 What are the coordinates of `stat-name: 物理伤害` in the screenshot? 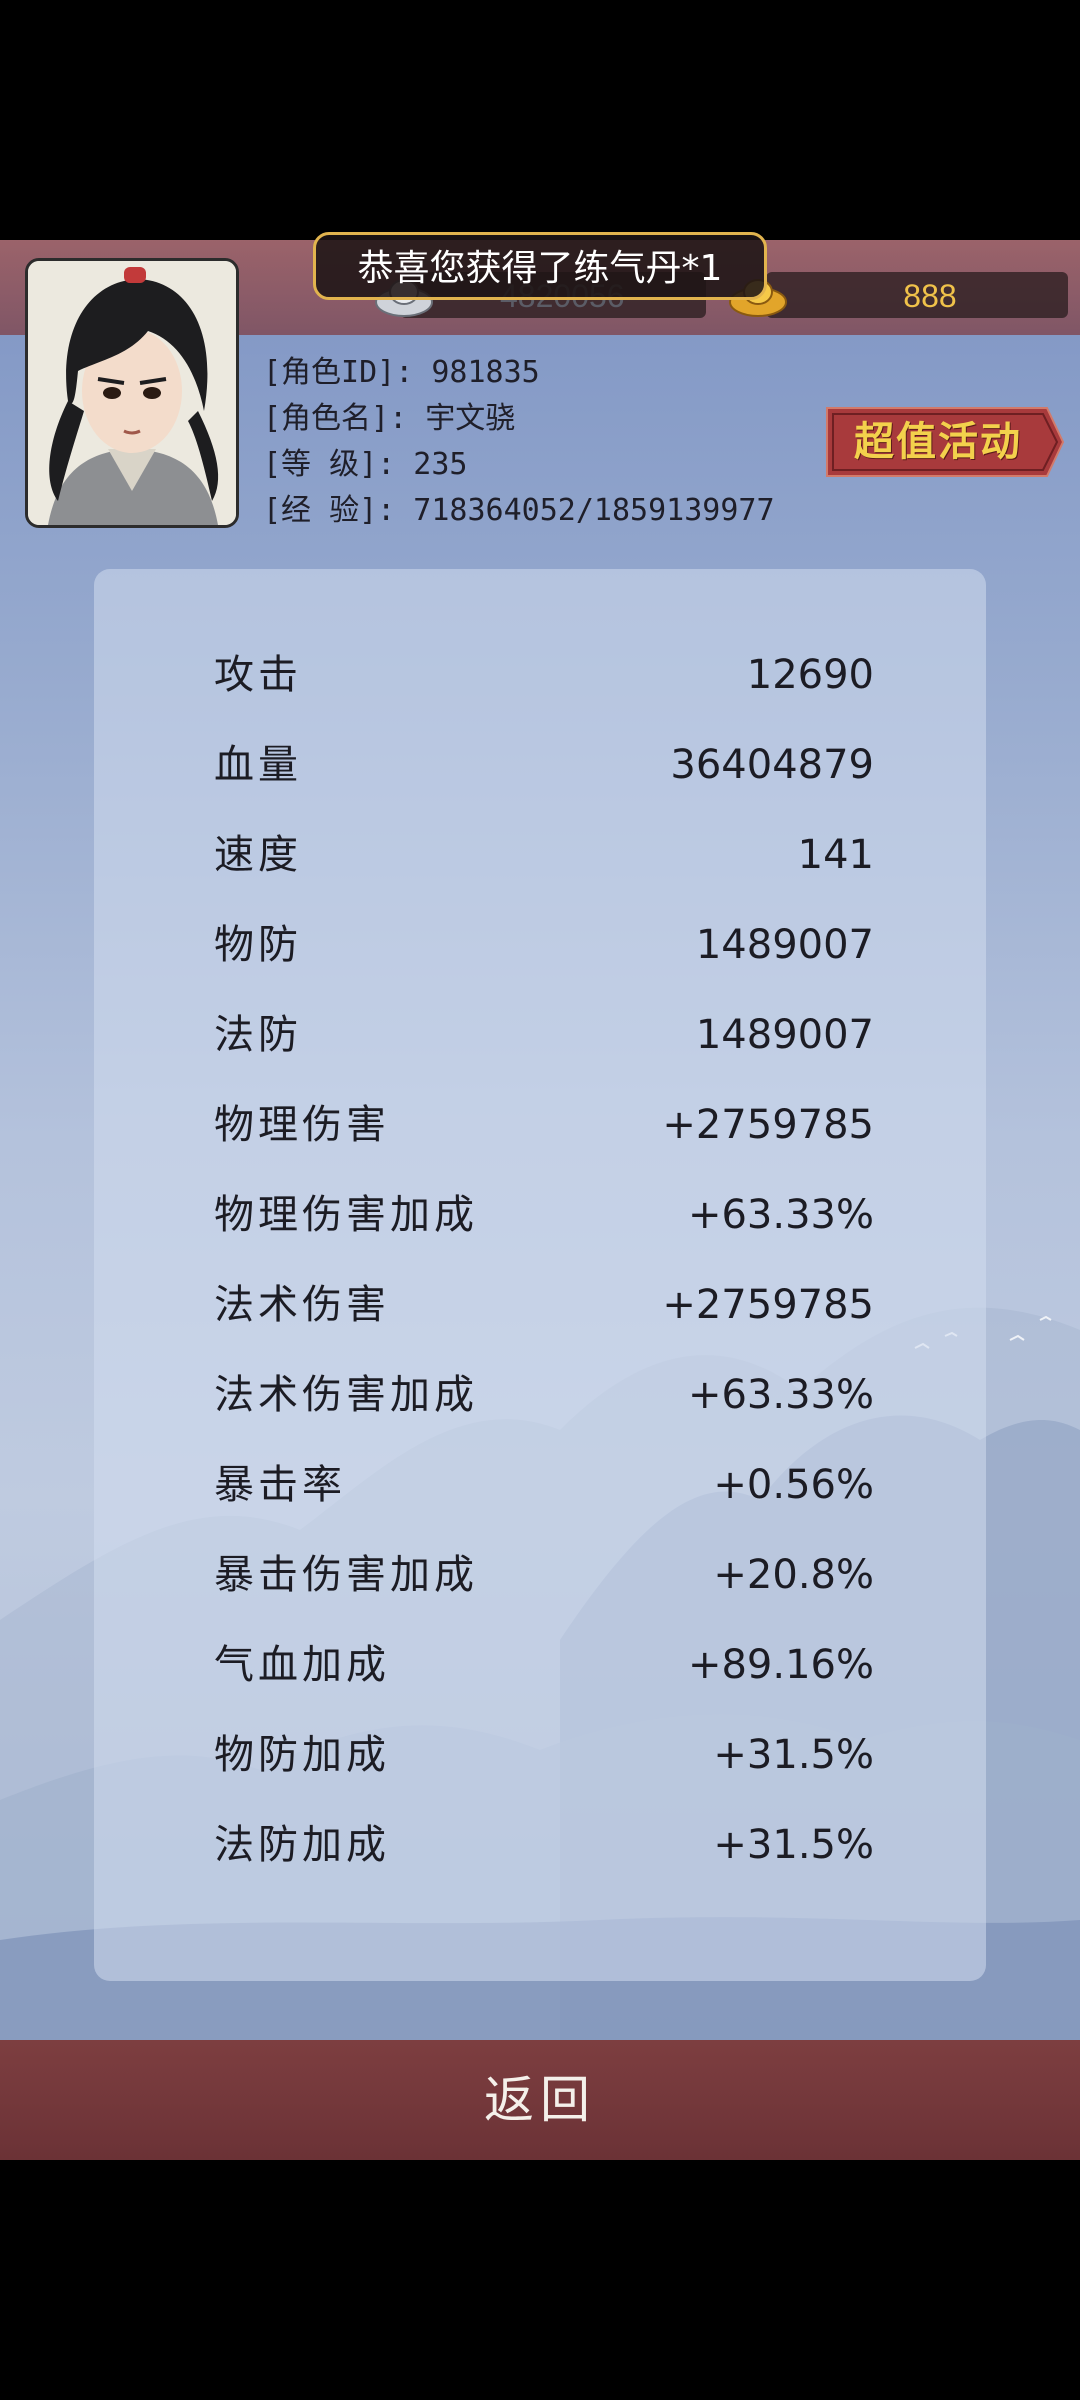 It's located at (302, 1125).